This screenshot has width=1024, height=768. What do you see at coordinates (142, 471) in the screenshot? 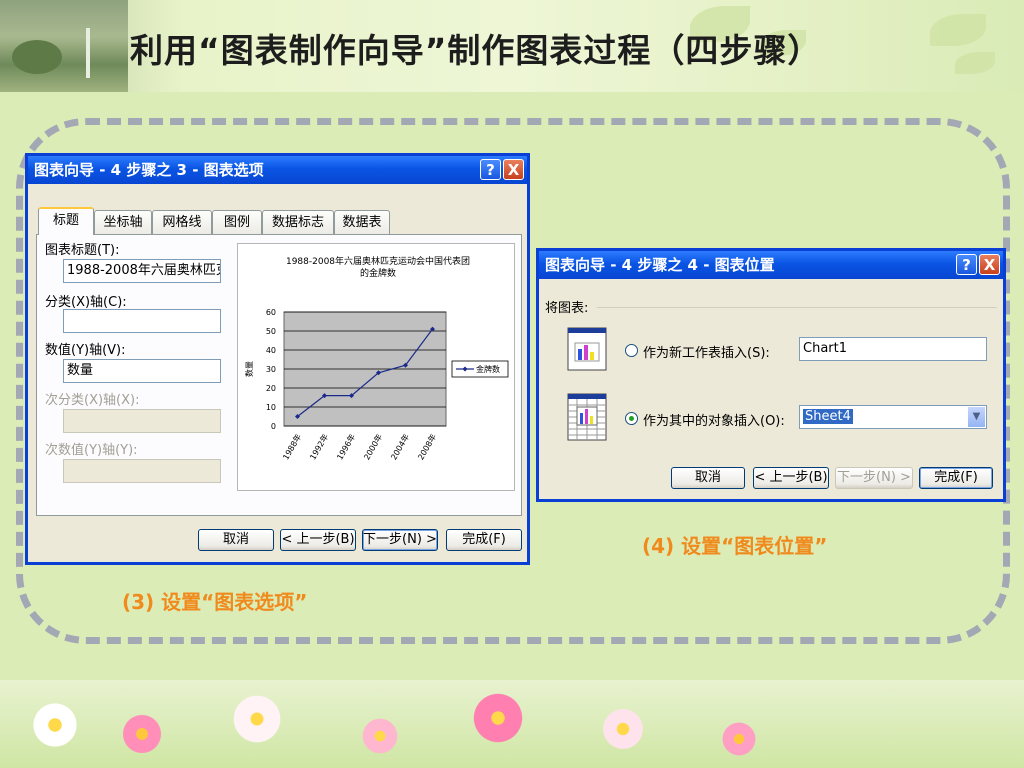
I see `secondary-y-input` at bounding box center [142, 471].